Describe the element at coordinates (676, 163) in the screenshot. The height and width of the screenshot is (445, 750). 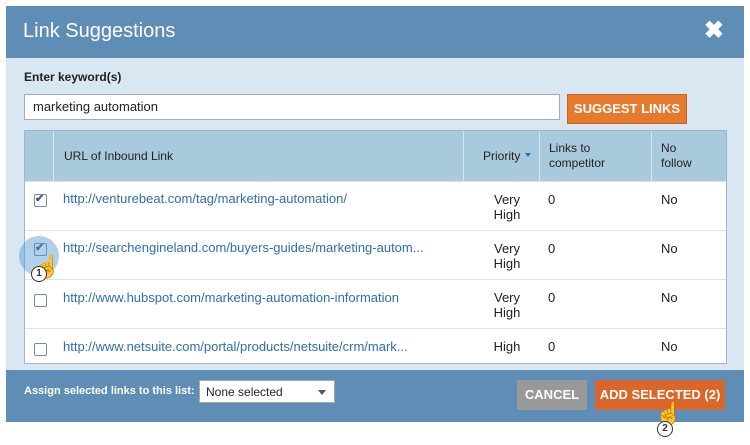
I see `header-nofollow-line2: follow` at that location.